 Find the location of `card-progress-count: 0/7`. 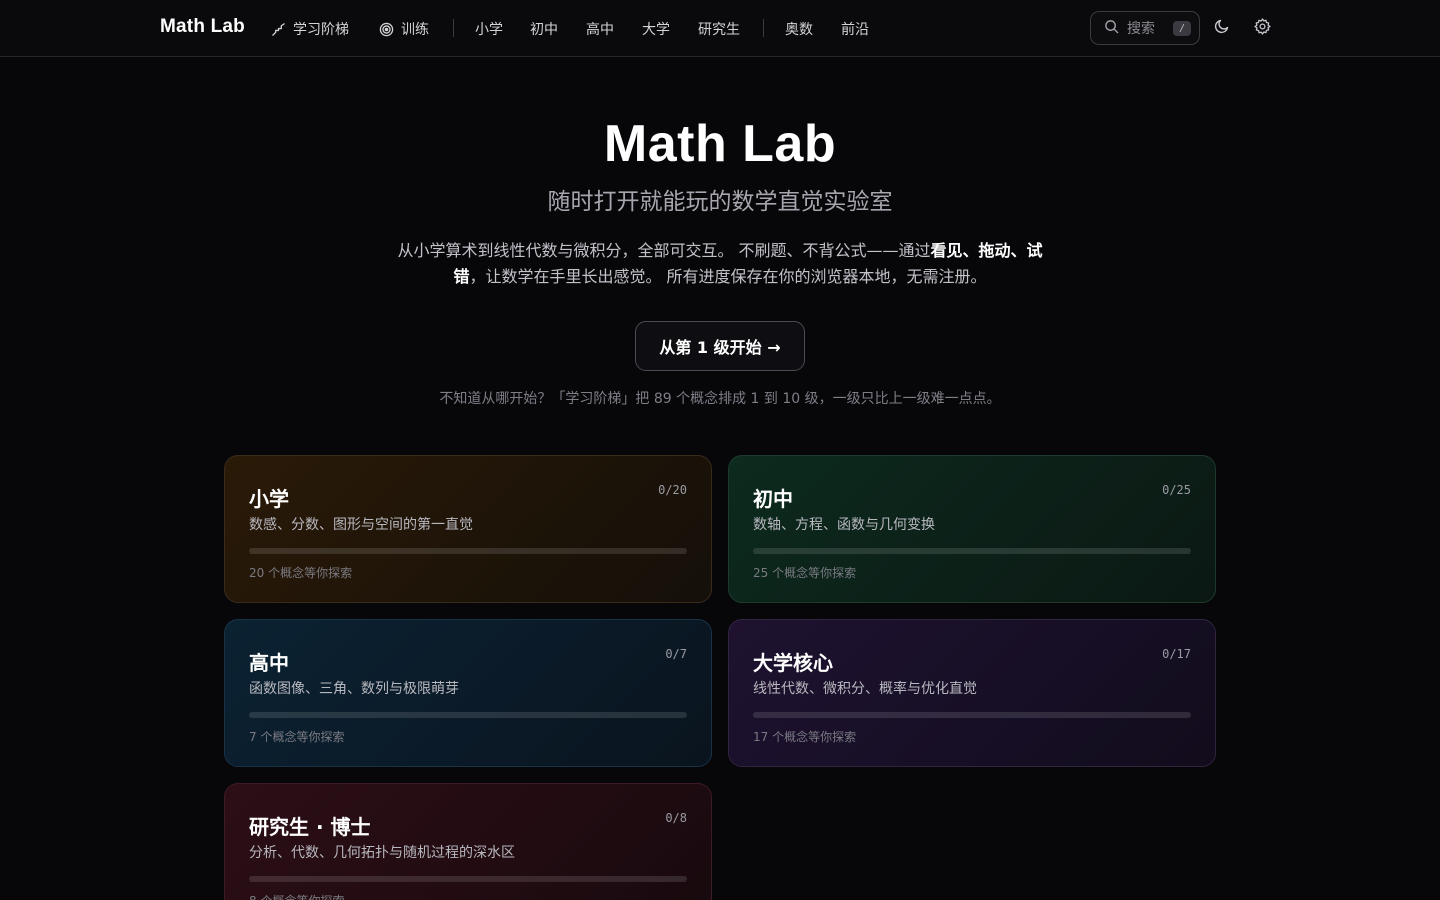

card-progress-count: 0/7 is located at coordinates (676, 654).